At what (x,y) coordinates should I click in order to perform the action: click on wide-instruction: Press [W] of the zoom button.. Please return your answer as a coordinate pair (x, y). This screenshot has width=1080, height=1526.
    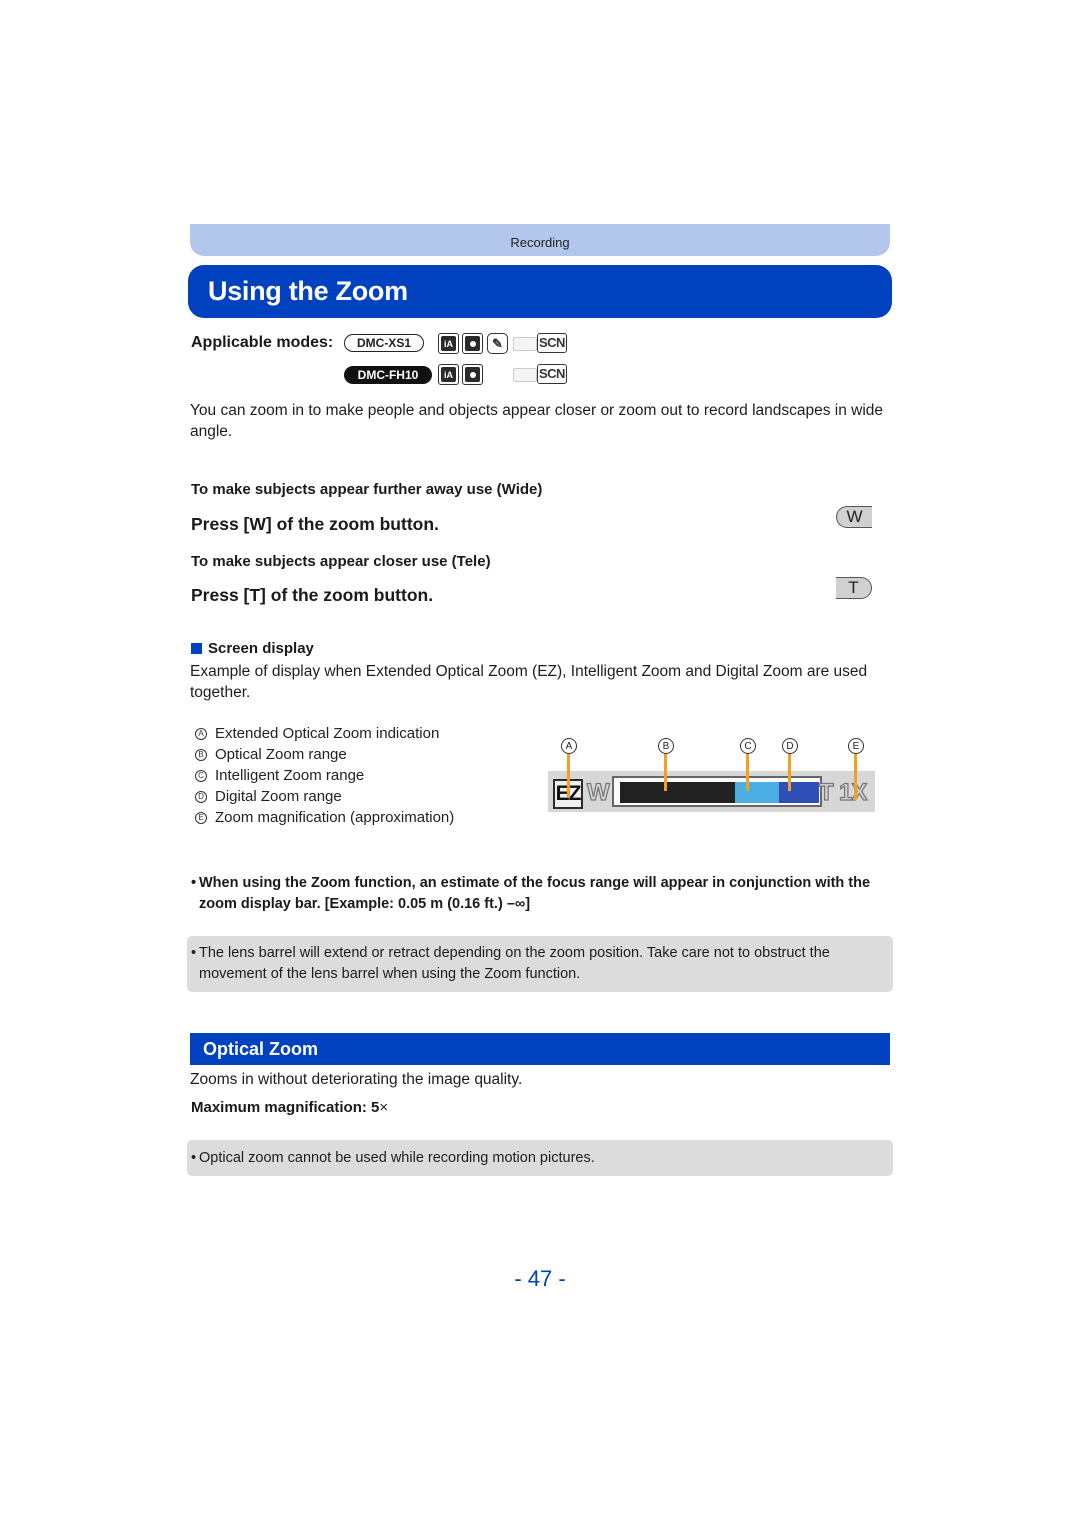
    Looking at the image, I should click on (315, 524).